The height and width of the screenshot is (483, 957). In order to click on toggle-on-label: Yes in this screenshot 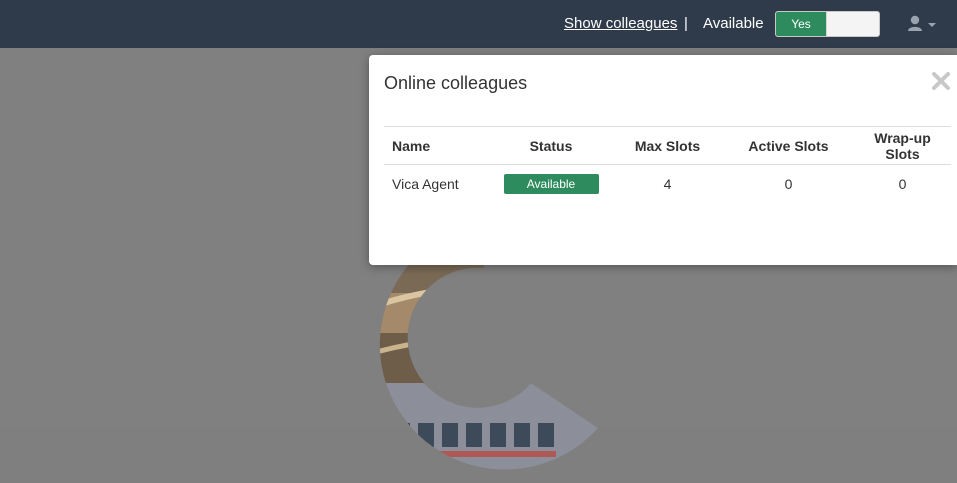, I will do `click(801, 24)`.